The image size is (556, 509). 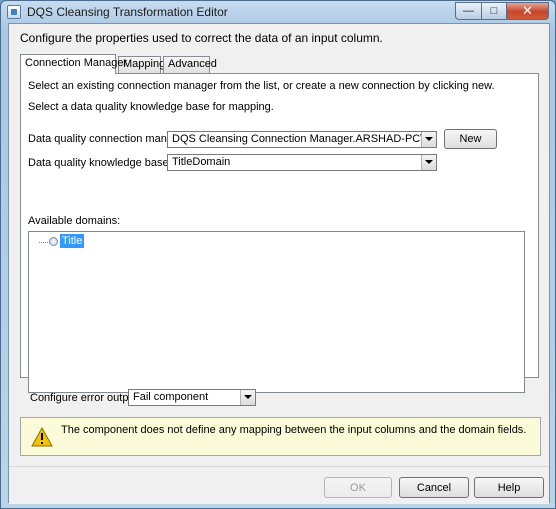 What do you see at coordinates (100, 163) in the screenshot?
I see `knowledge-base-label: Data quality knowledge base:` at bounding box center [100, 163].